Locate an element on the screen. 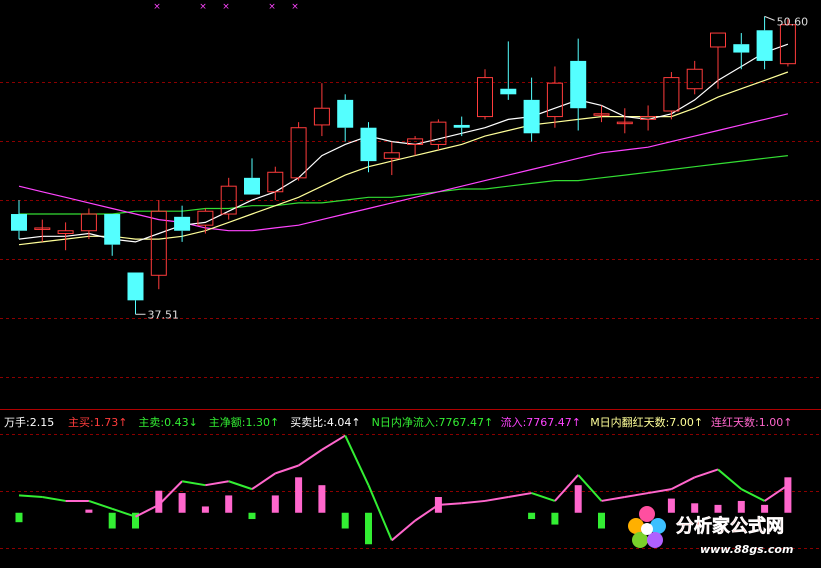 This screenshot has width=821, height=568. indicator-value-label: N日内净流入:7767.47↑ is located at coordinates (433, 422).